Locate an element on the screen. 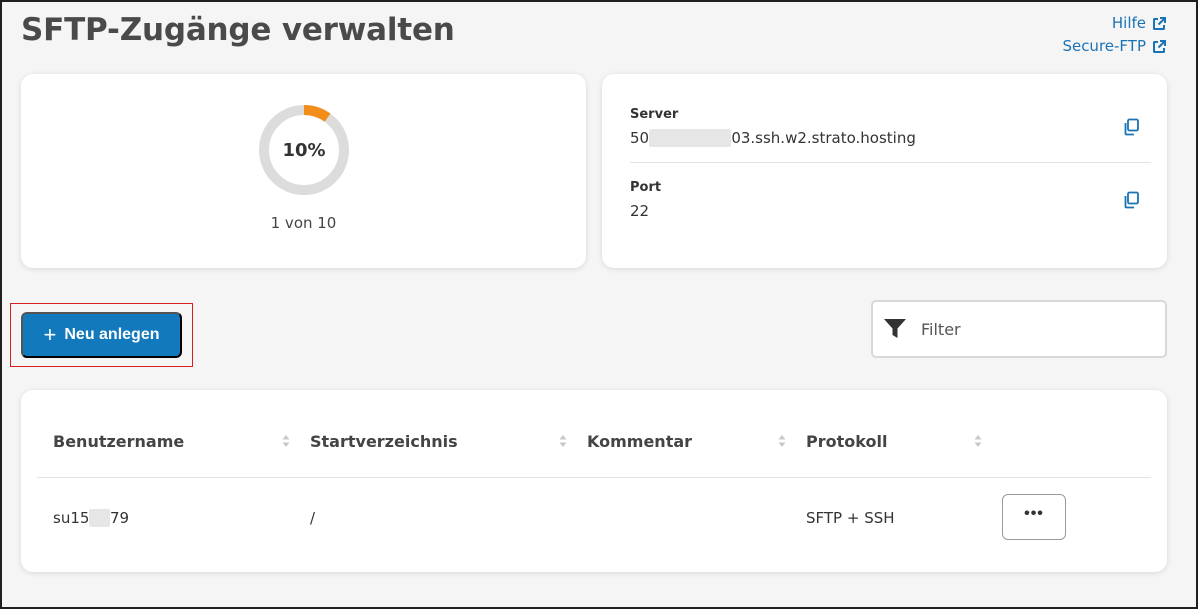 The width and height of the screenshot is (1198, 609). column-header-protocol: Protokoll is located at coordinates (846, 441).